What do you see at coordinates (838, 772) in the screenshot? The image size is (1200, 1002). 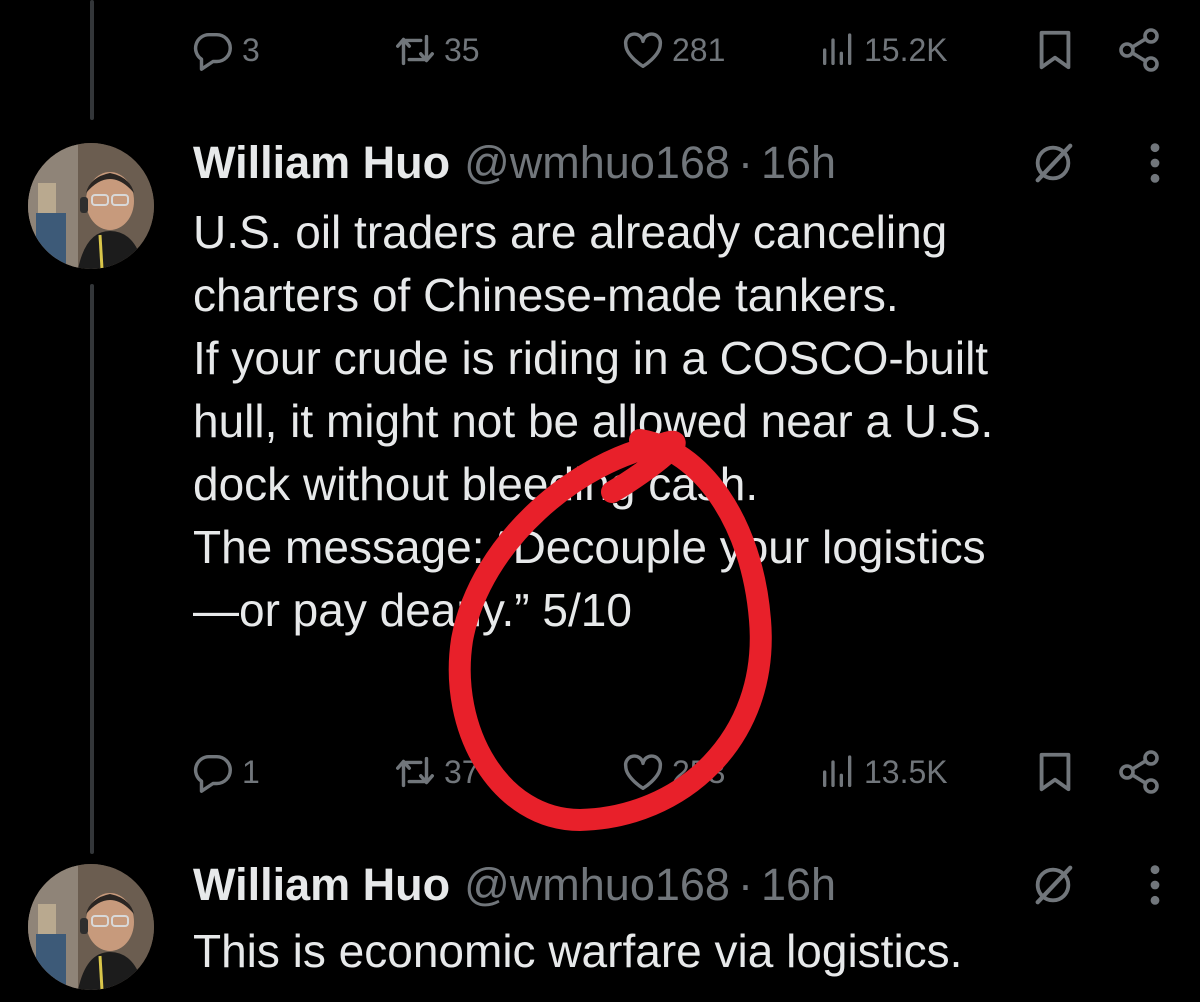 I see `views-icon` at bounding box center [838, 772].